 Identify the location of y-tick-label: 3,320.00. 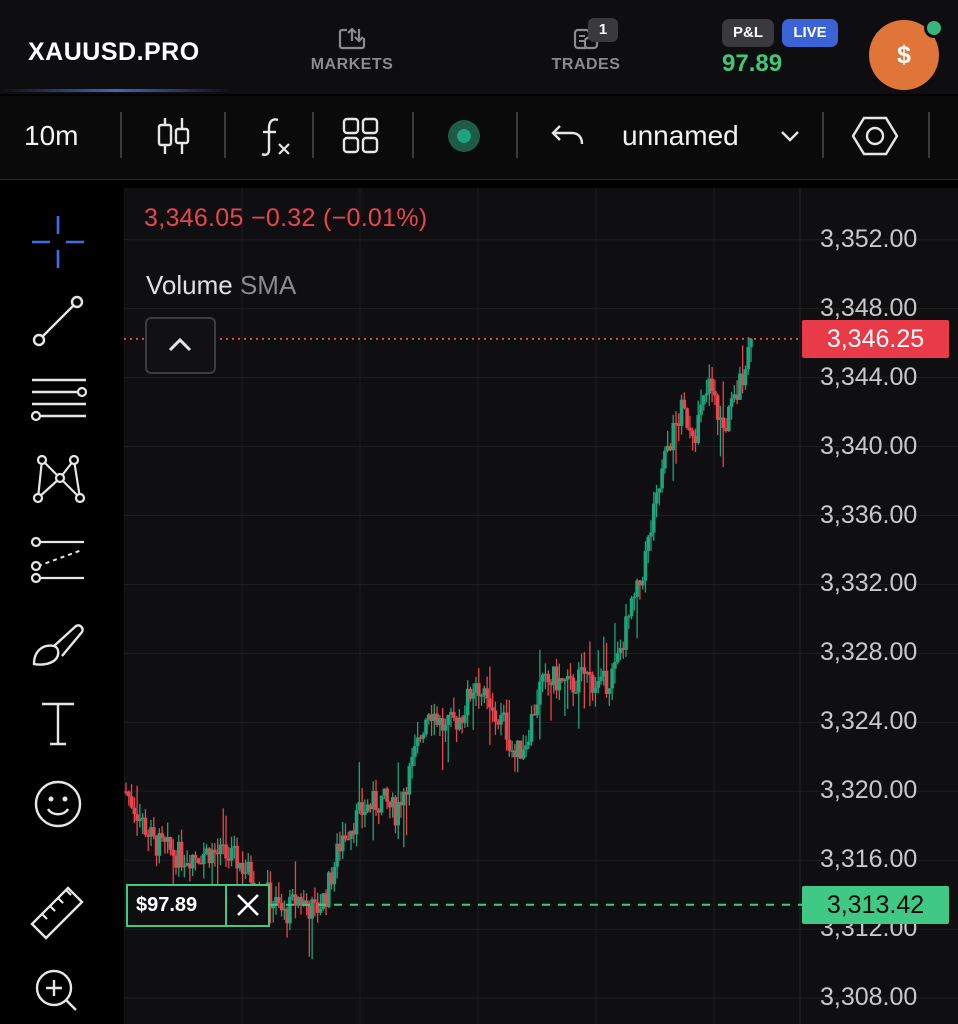
(869, 790).